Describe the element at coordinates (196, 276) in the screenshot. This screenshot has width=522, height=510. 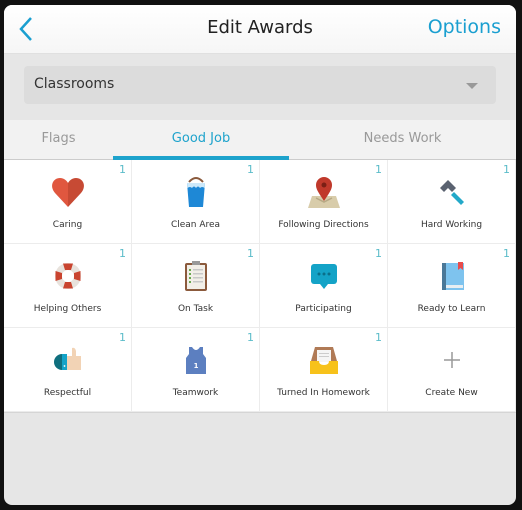
I see `clipboard-icon` at that location.